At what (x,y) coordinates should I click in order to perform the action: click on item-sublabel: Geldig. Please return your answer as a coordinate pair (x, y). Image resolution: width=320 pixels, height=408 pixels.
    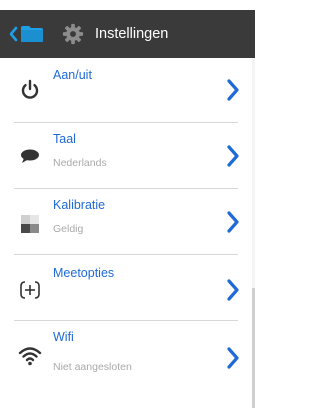
    Looking at the image, I should click on (68, 229).